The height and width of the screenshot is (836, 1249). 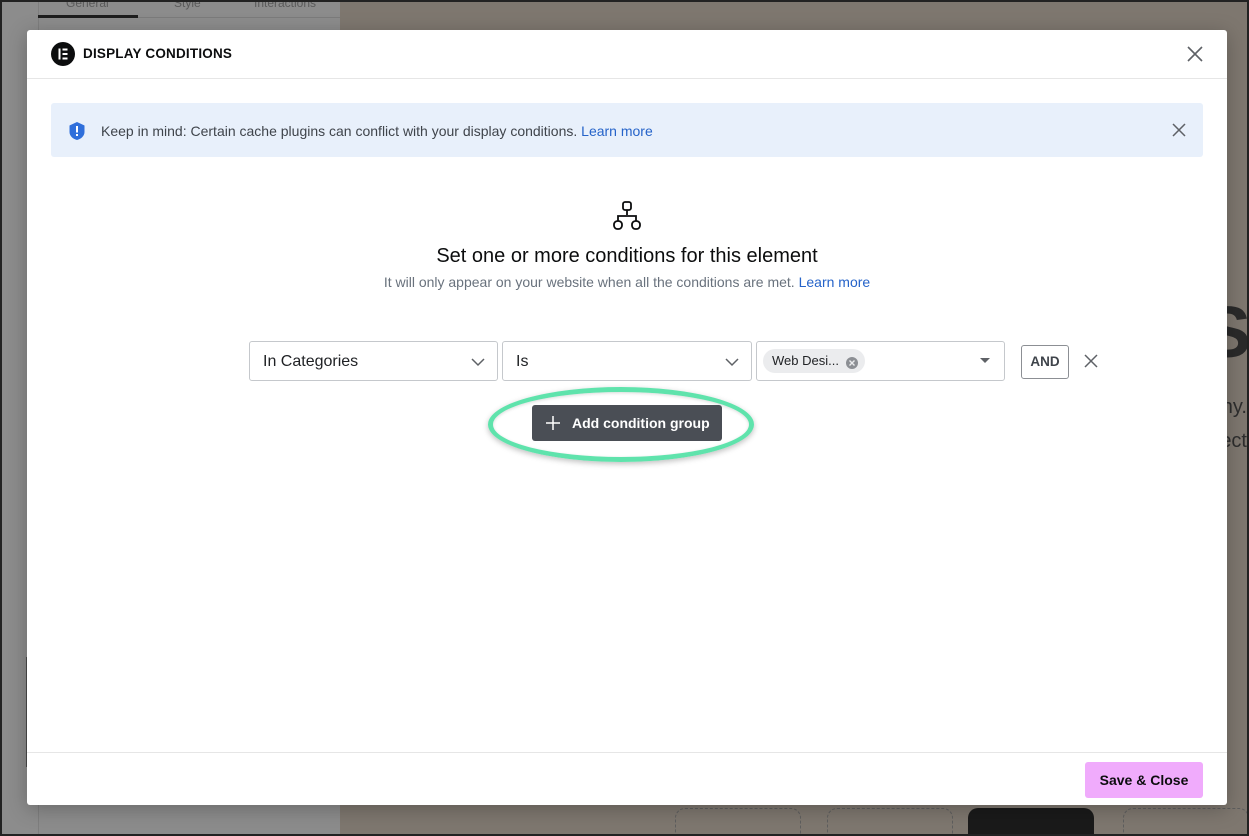 What do you see at coordinates (985, 360) in the screenshot?
I see `caret-down-icon` at bounding box center [985, 360].